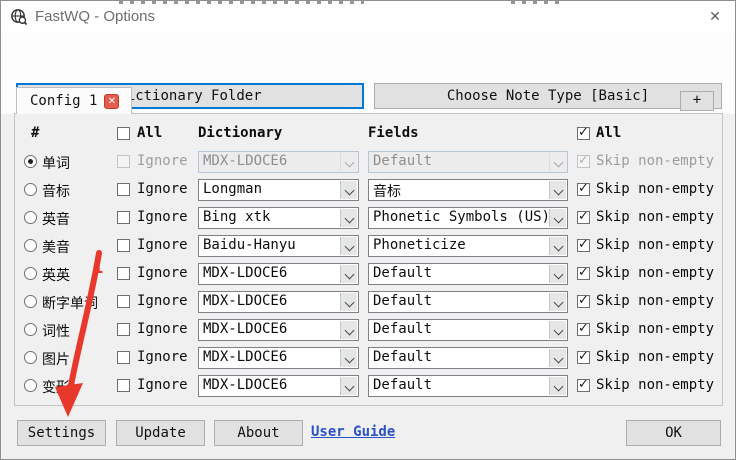 This screenshot has height=460, width=736. What do you see at coordinates (123, 133) in the screenshot?
I see `all-ignore-checkbox` at bounding box center [123, 133].